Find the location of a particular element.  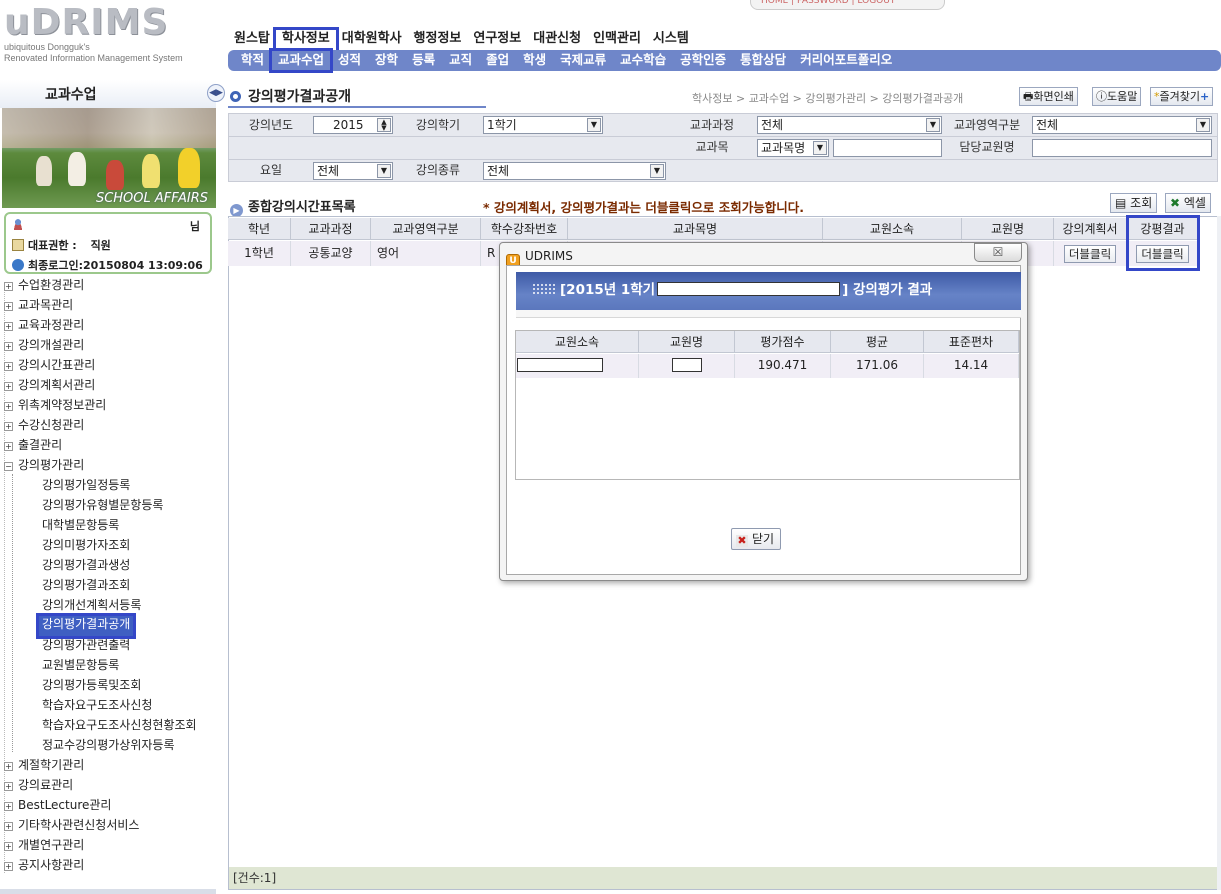

col-header: 교원소속 is located at coordinates (892, 229).